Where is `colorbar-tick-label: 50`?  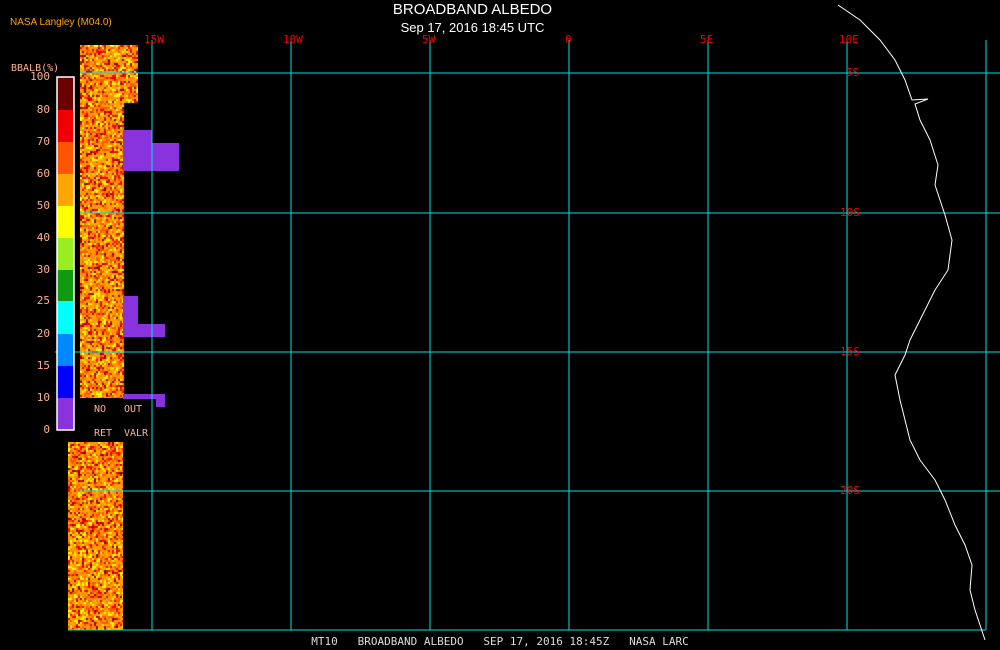 colorbar-tick-label: 50 is located at coordinates (43, 205).